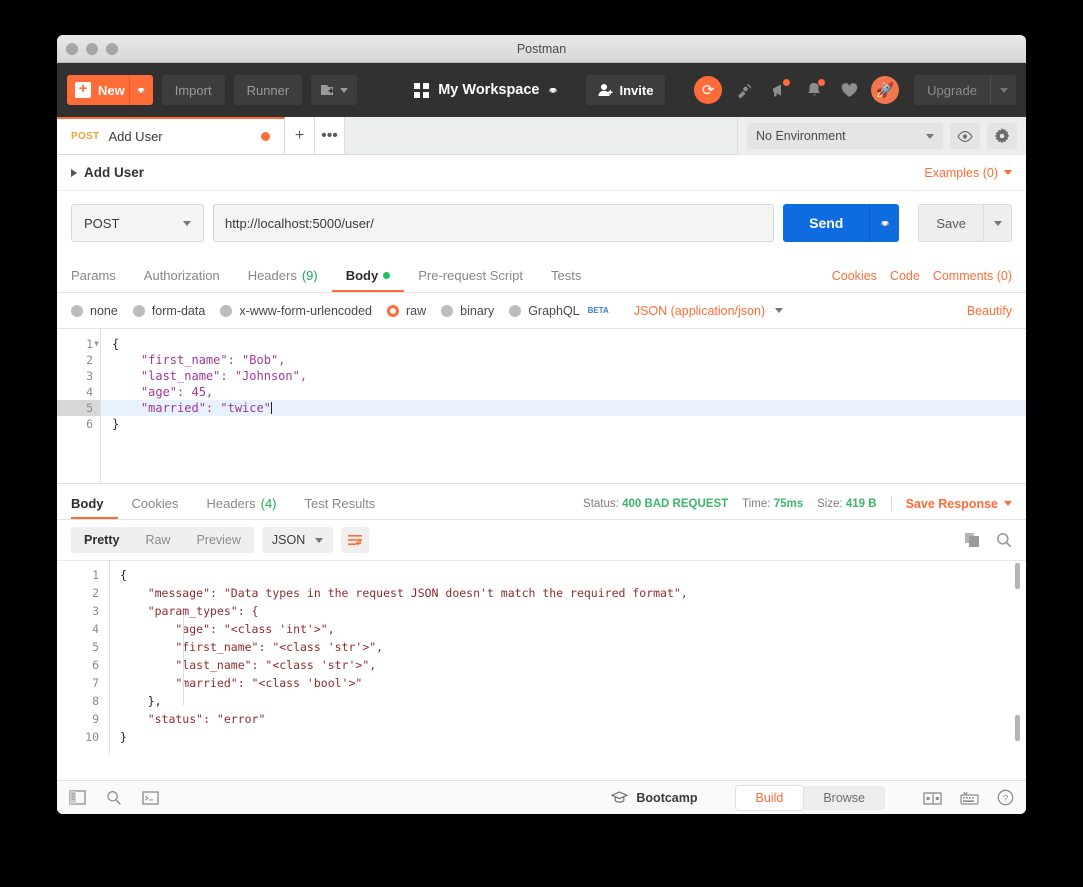  What do you see at coordinates (355, 540) in the screenshot?
I see `word-wrap-icon` at bounding box center [355, 540].